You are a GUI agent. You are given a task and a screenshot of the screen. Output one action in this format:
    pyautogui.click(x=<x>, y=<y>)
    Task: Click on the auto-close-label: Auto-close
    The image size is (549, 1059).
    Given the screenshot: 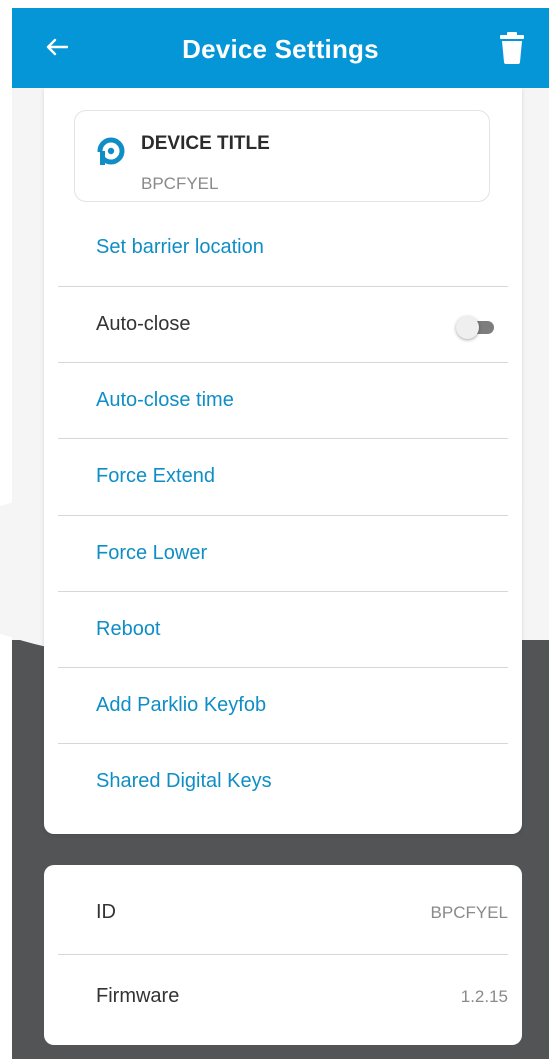 What is the action you would take?
    pyautogui.click(x=143, y=324)
    